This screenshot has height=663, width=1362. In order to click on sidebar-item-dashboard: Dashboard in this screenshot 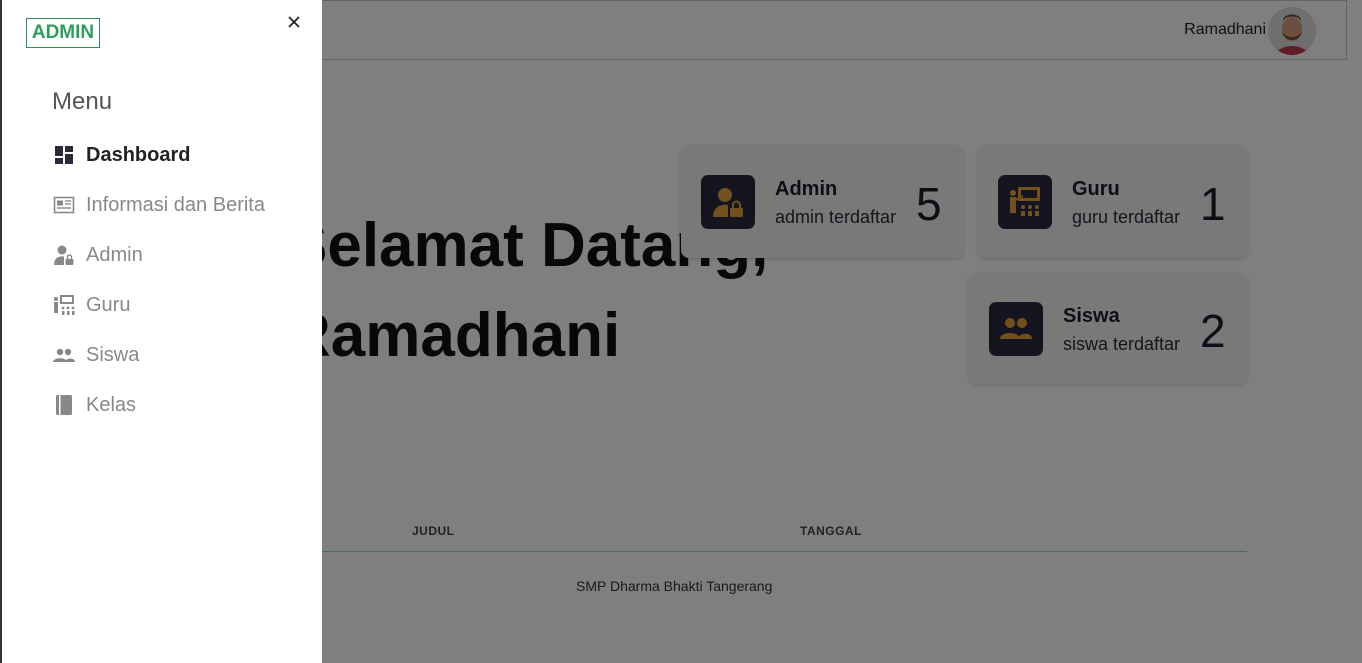, I will do `click(121, 155)`.